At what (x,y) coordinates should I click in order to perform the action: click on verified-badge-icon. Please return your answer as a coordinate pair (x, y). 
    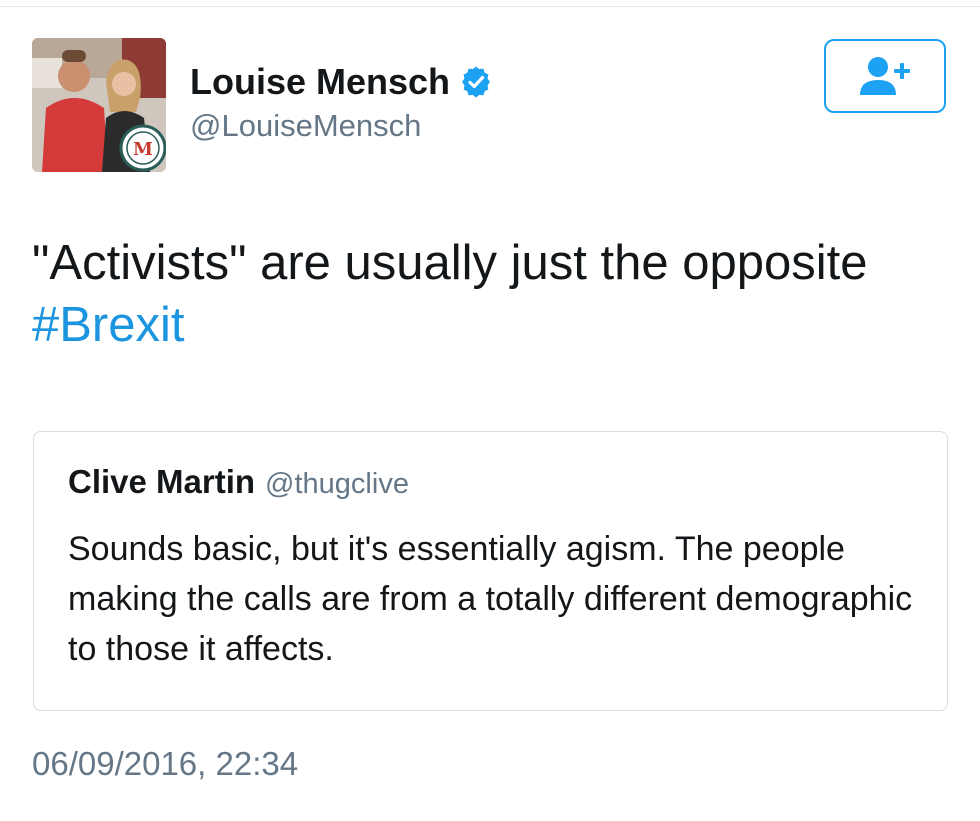
    Looking at the image, I should click on (476, 82).